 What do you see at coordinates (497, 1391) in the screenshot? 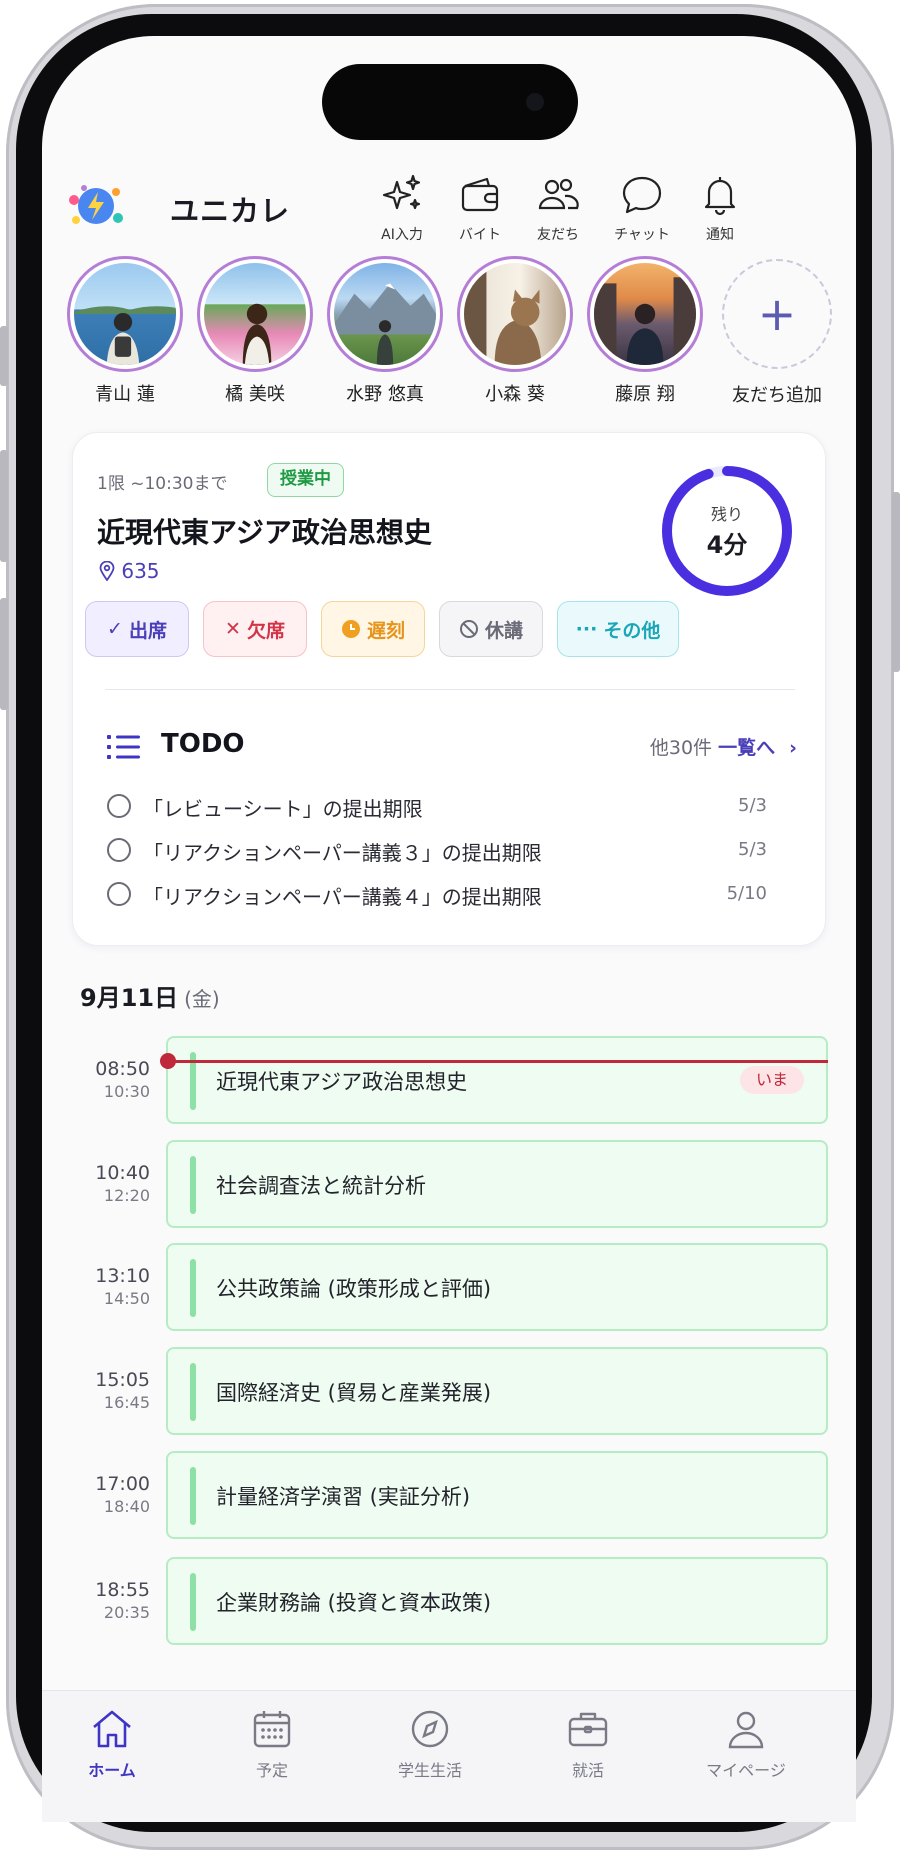
I see `class-block: 国際経済史 (貿易と産業発展)` at bounding box center [497, 1391].